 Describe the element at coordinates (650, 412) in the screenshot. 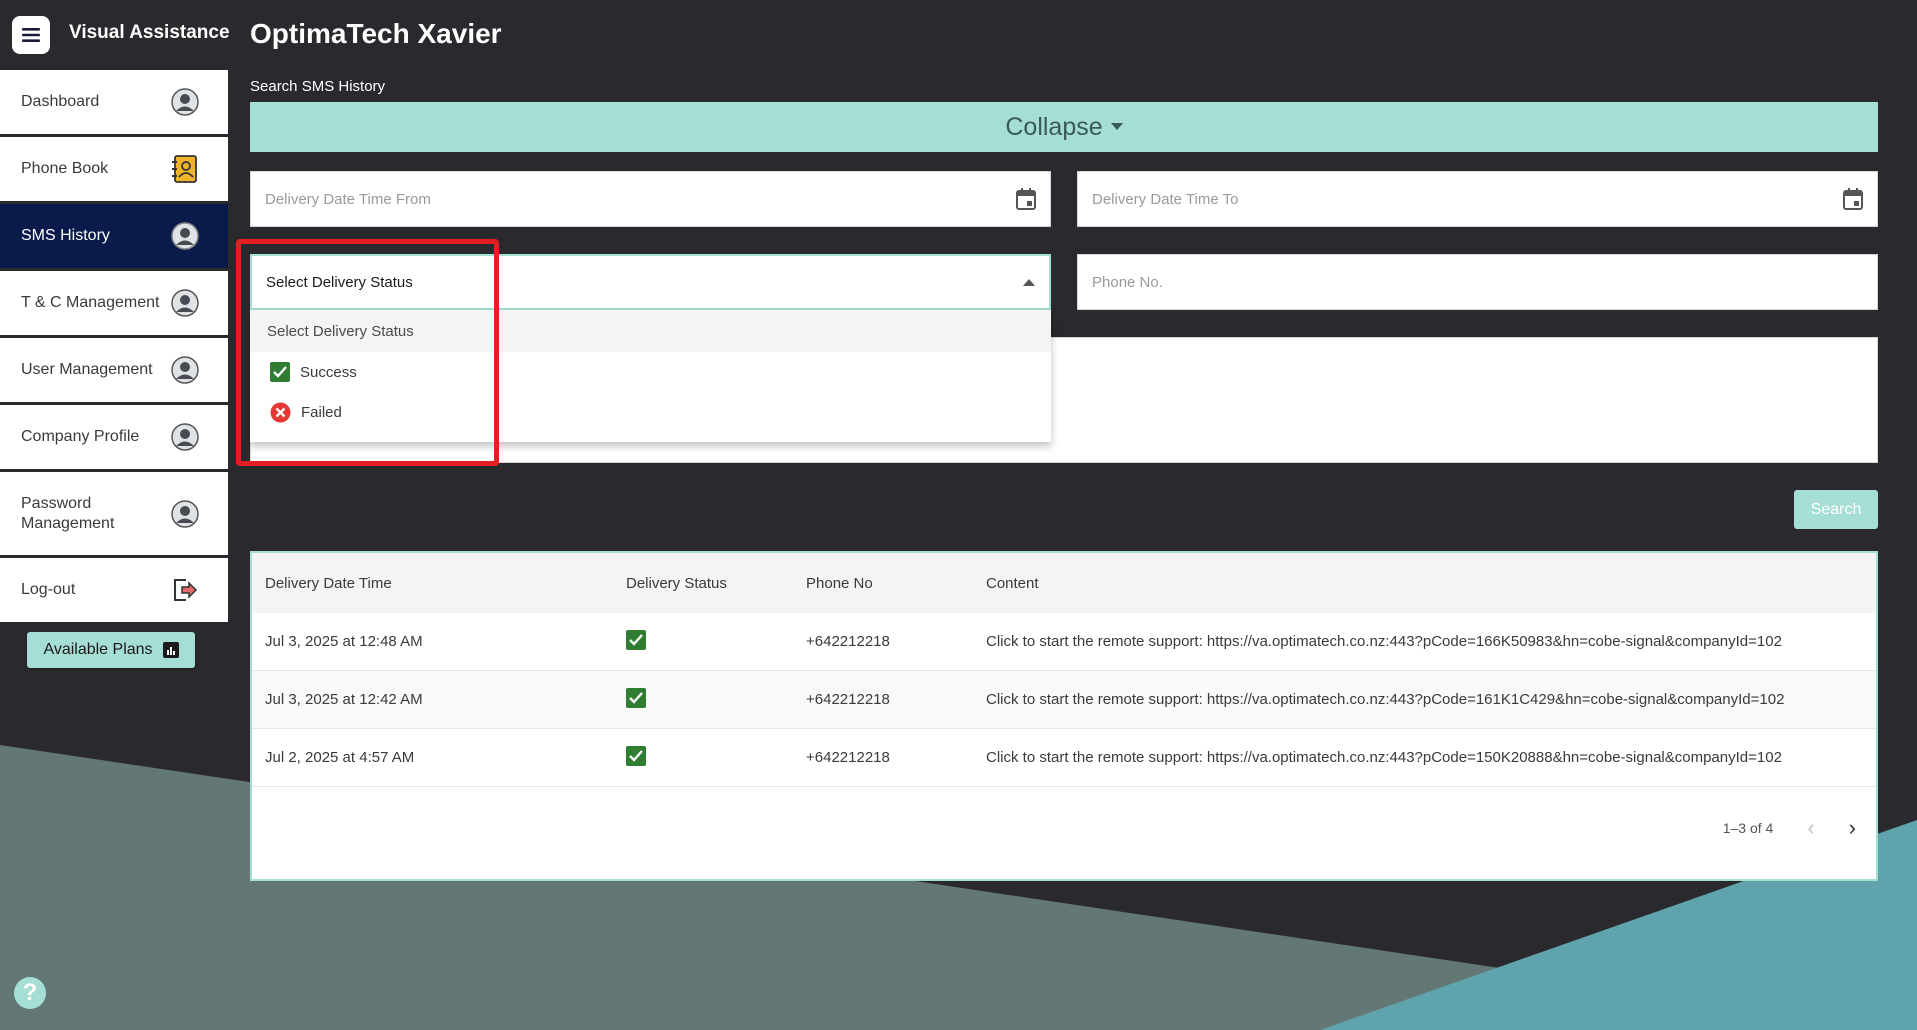

I see `dropdown-option-failed: Failed` at that location.